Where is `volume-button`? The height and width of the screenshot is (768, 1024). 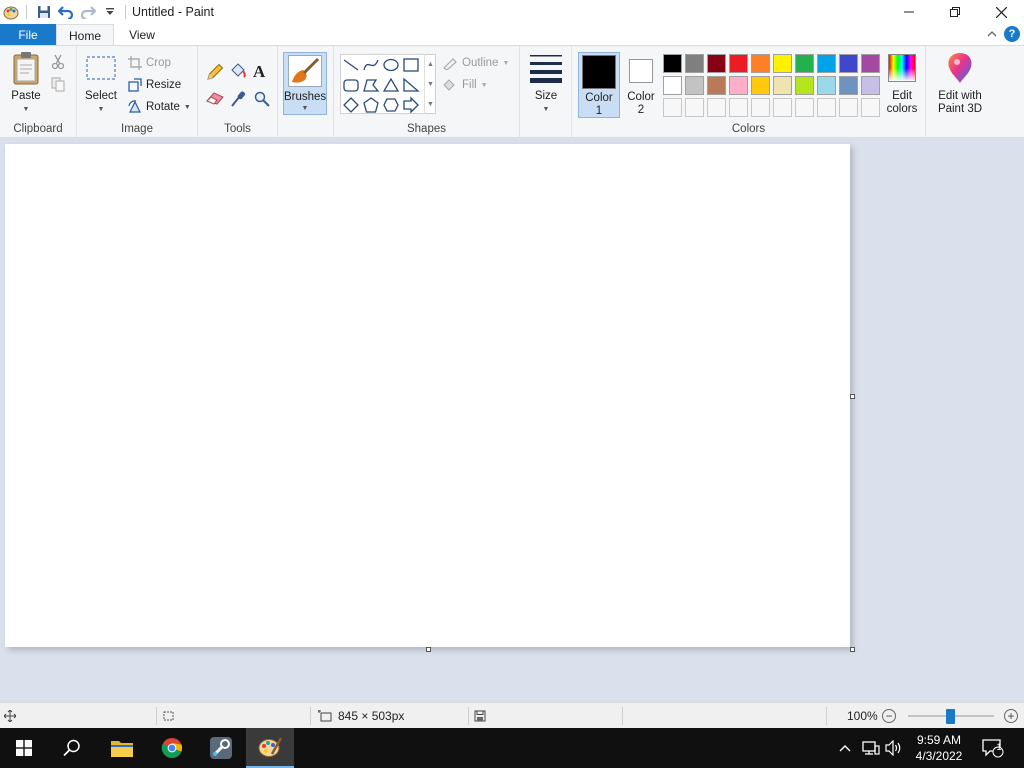 volume-button is located at coordinates (894, 748).